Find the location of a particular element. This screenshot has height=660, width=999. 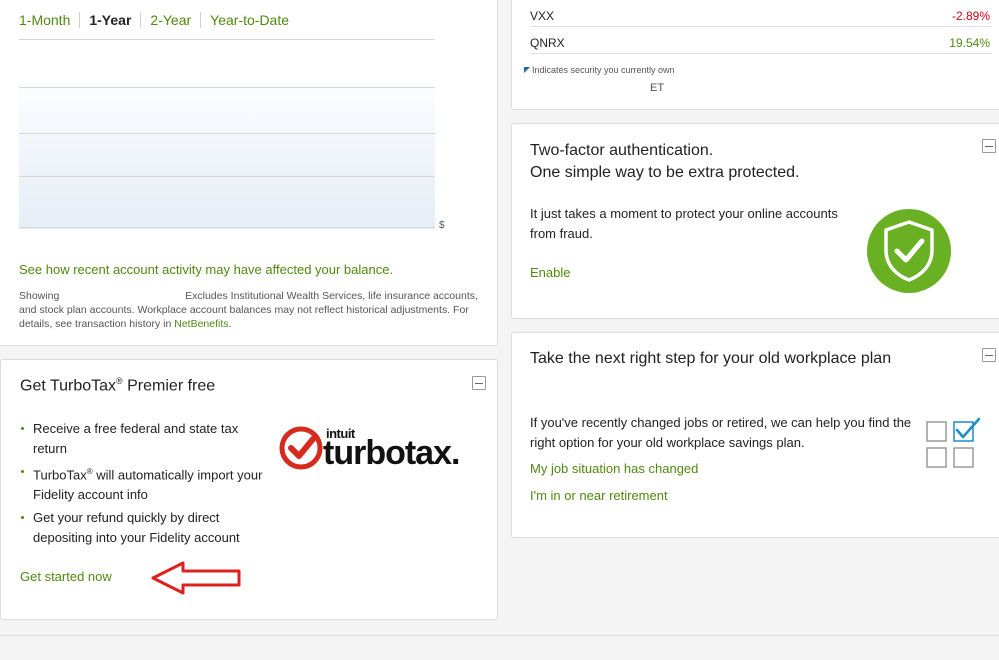

shield-check-icon is located at coordinates (909, 251).